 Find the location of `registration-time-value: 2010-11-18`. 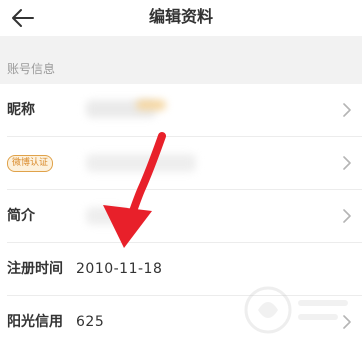

registration-time-value: 2010-11-18 is located at coordinates (119, 269).